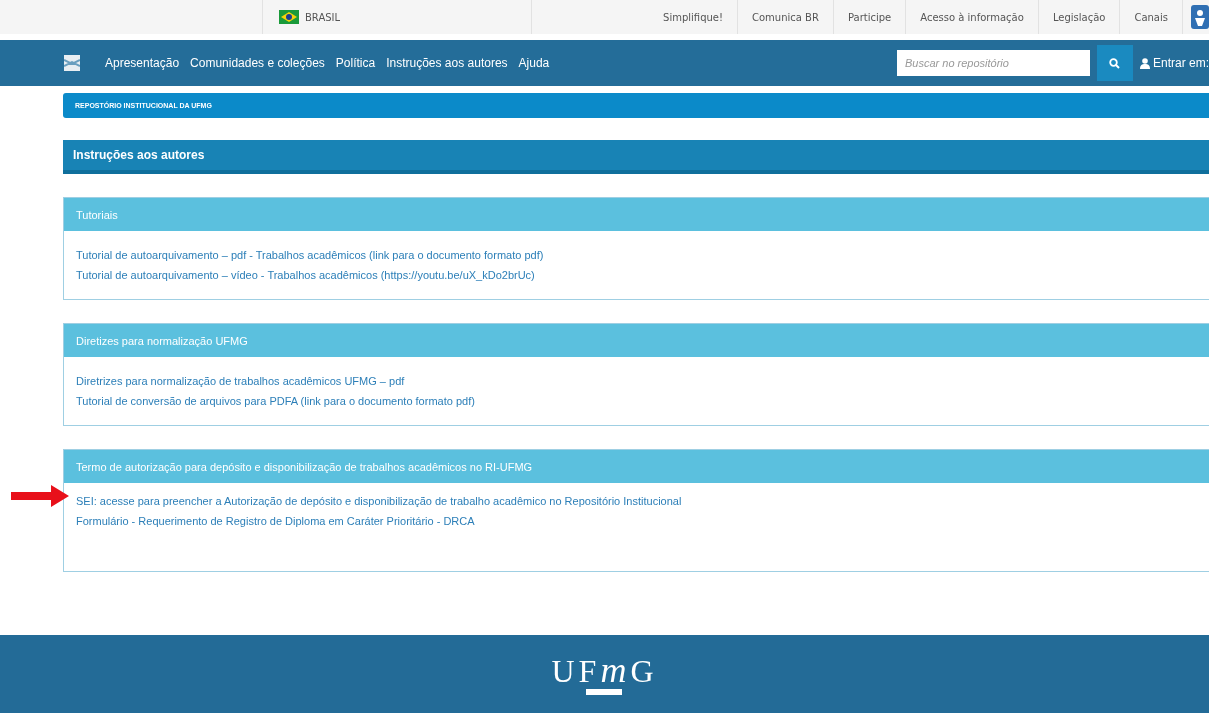 Image resolution: width=1209 pixels, height=713 pixels. I want to click on nav-link: Ajuda, so click(534, 63).